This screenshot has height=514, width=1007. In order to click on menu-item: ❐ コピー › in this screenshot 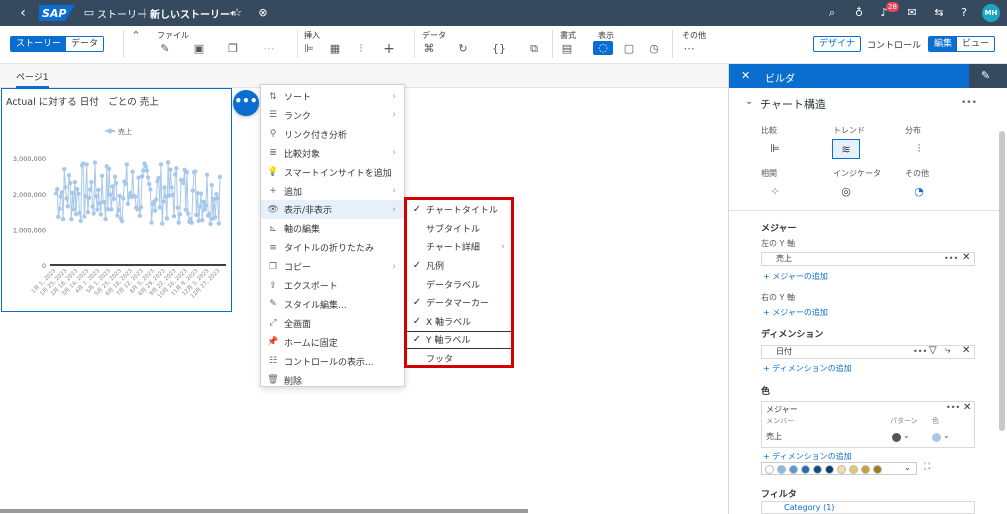, I will do `click(332, 266)`.